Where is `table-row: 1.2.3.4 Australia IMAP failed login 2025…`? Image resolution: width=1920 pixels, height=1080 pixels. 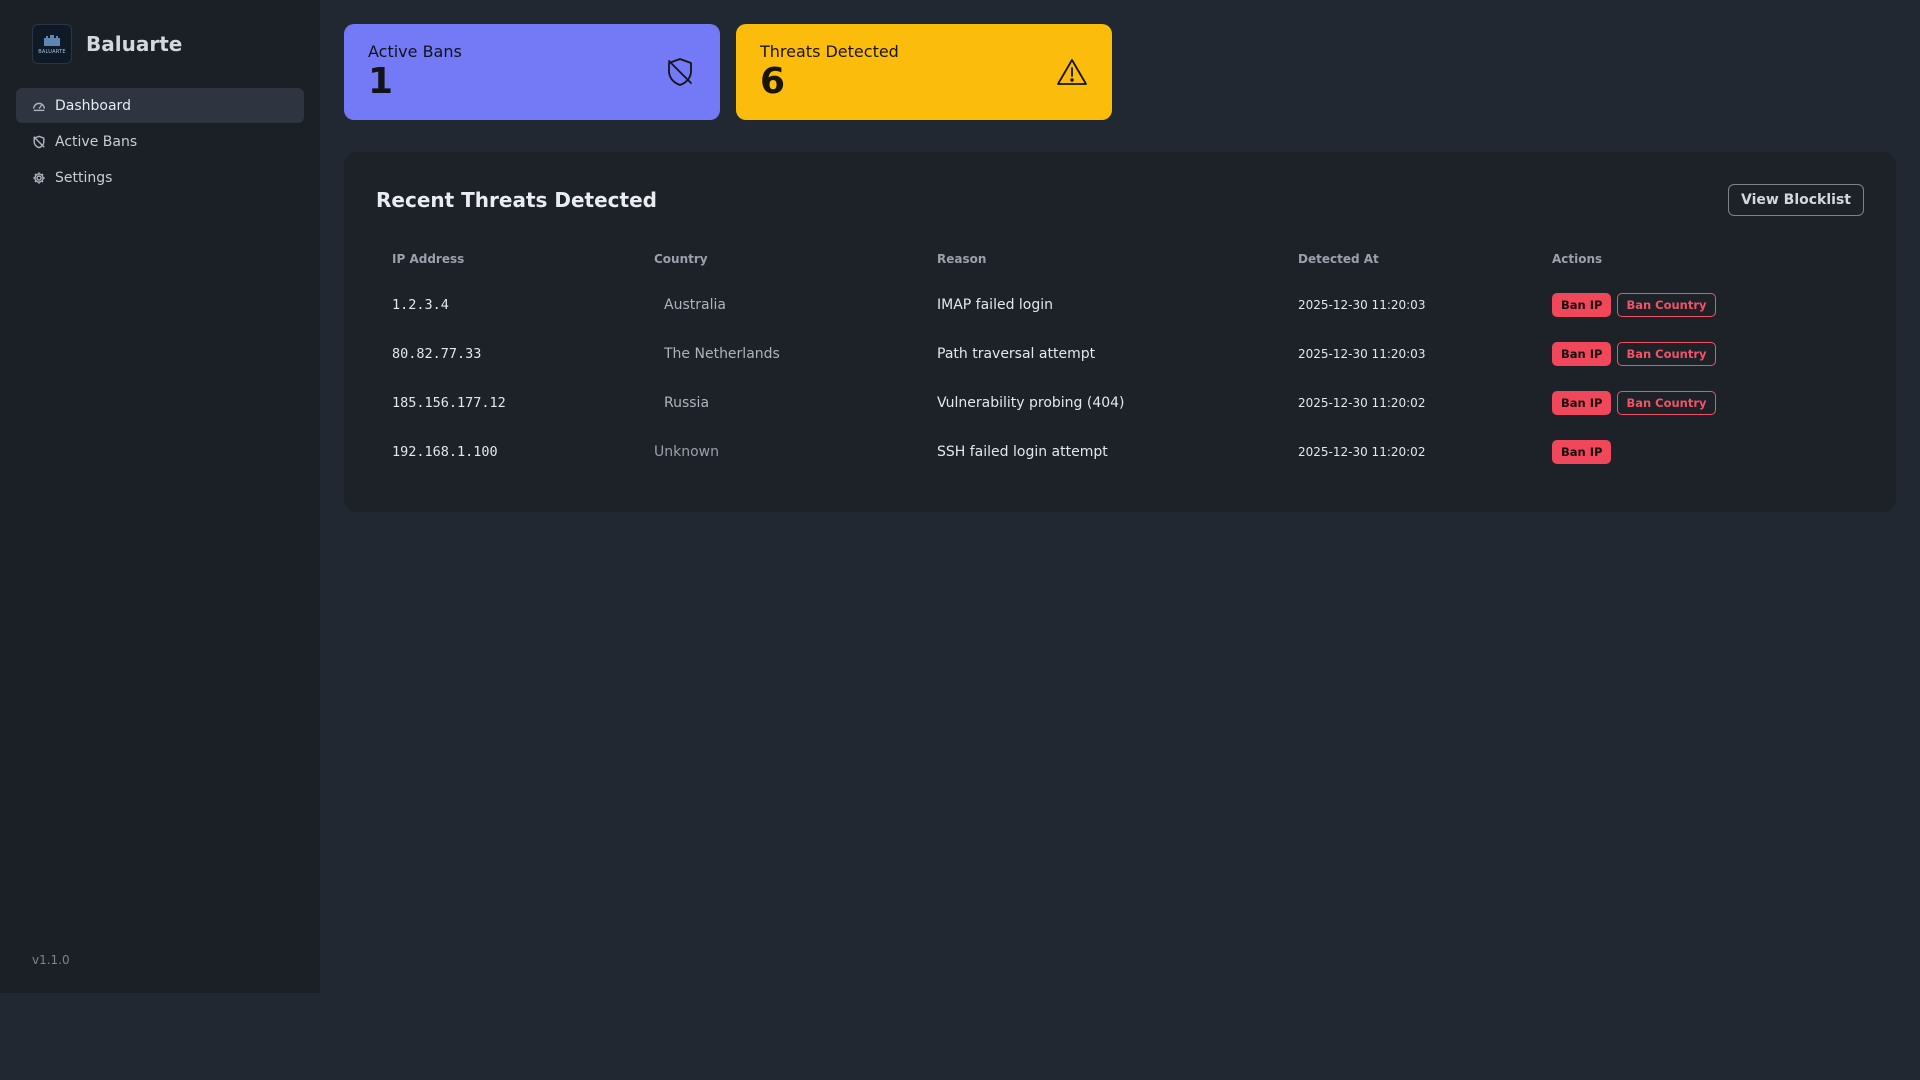 table-row: 1.2.3.4 Australia IMAP failed login 2025… is located at coordinates (1120, 304).